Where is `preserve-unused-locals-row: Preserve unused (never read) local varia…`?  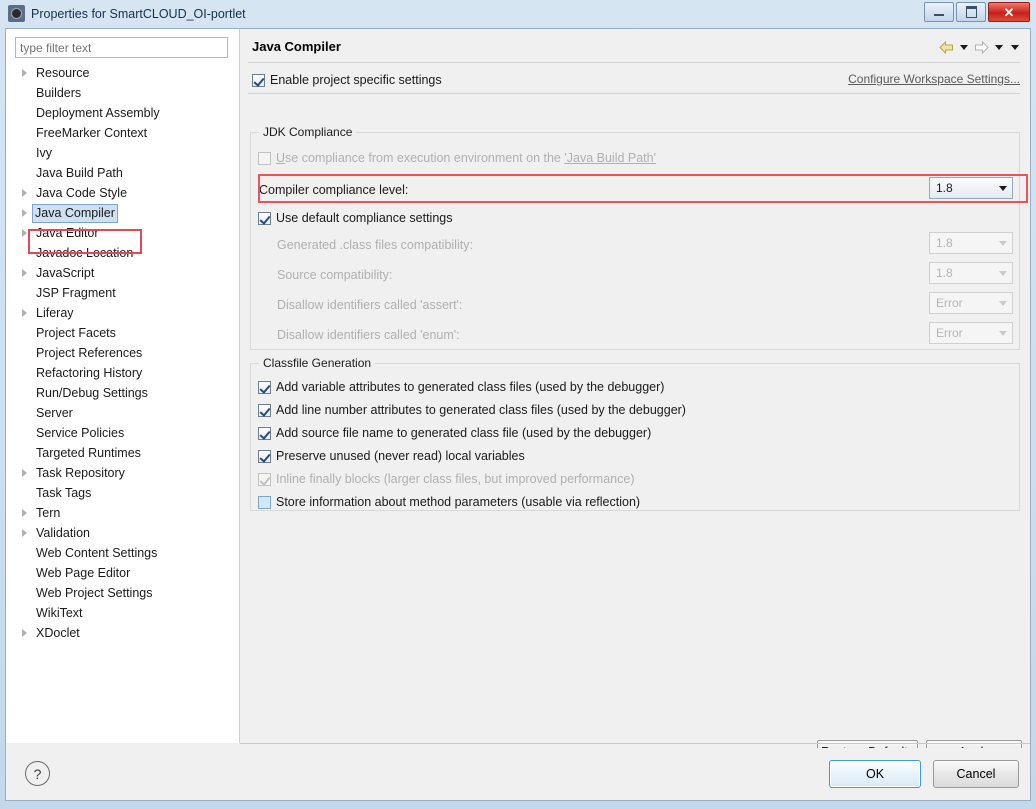 preserve-unused-locals-row: Preserve unused (never read) local varia… is located at coordinates (391, 456).